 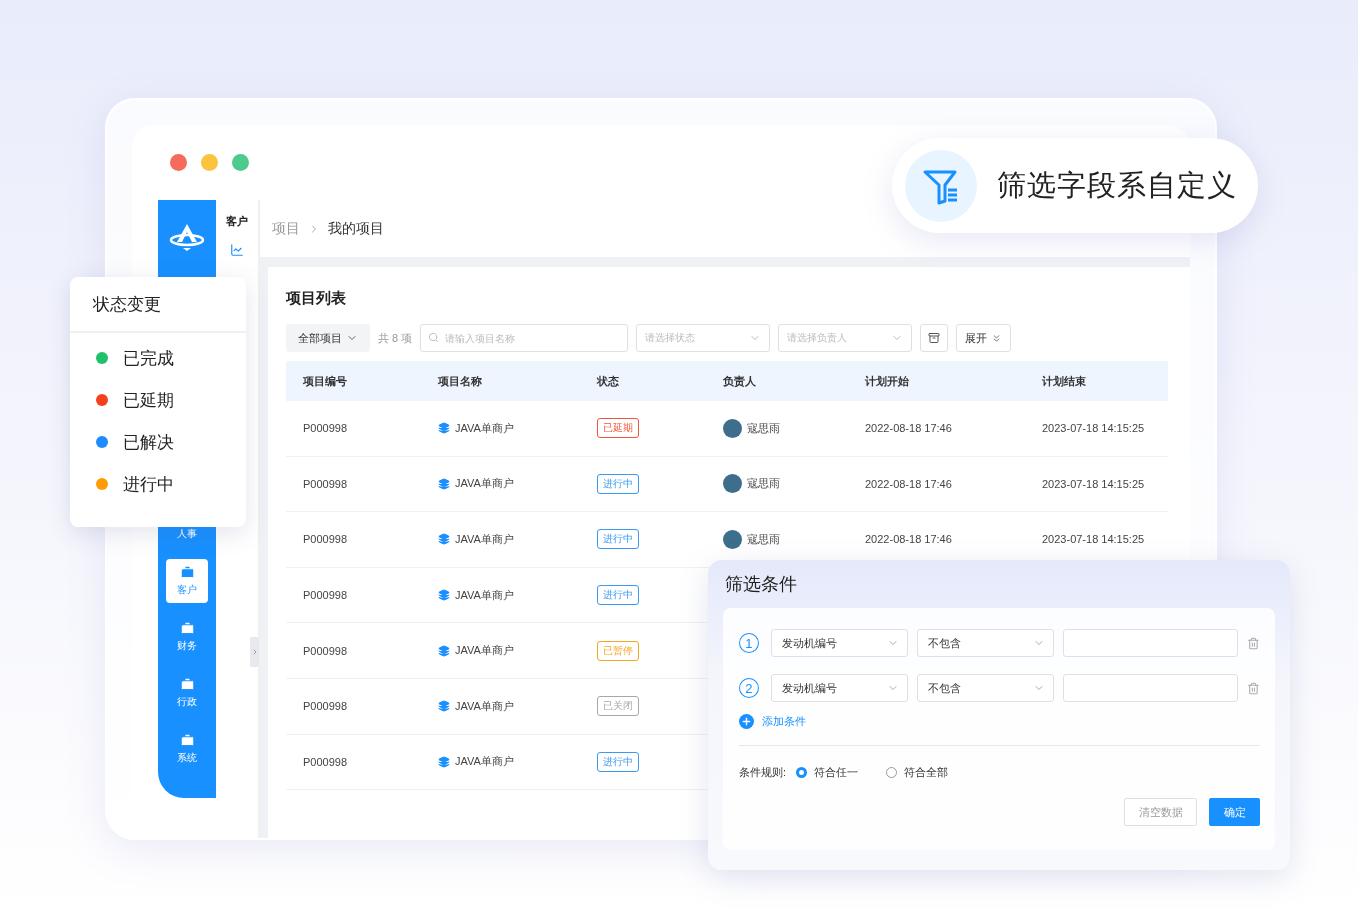 I want to click on chart-icon, so click(x=237, y=250).